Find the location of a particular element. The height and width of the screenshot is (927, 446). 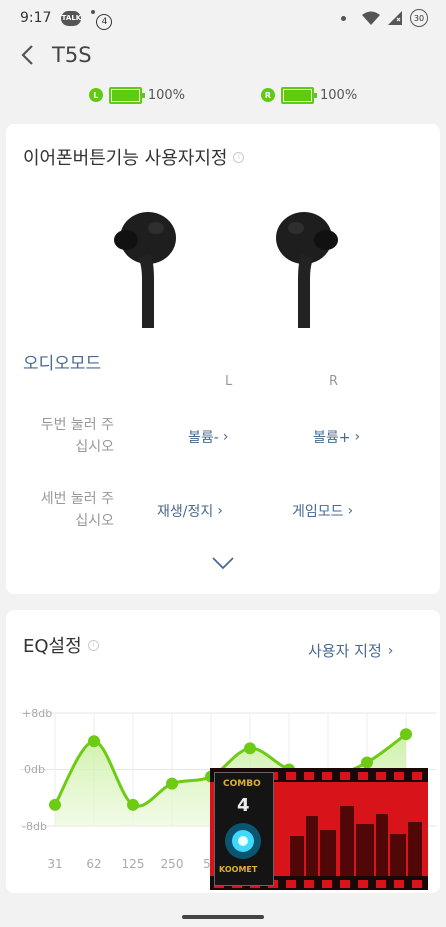

page-title: T5S is located at coordinates (72, 55).